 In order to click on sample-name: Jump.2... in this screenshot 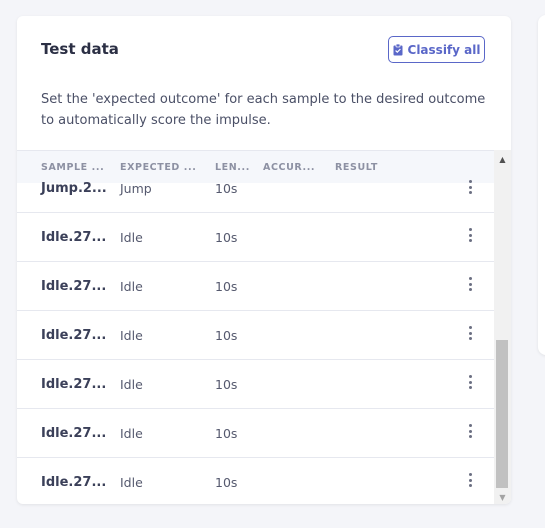, I will do `click(74, 188)`.